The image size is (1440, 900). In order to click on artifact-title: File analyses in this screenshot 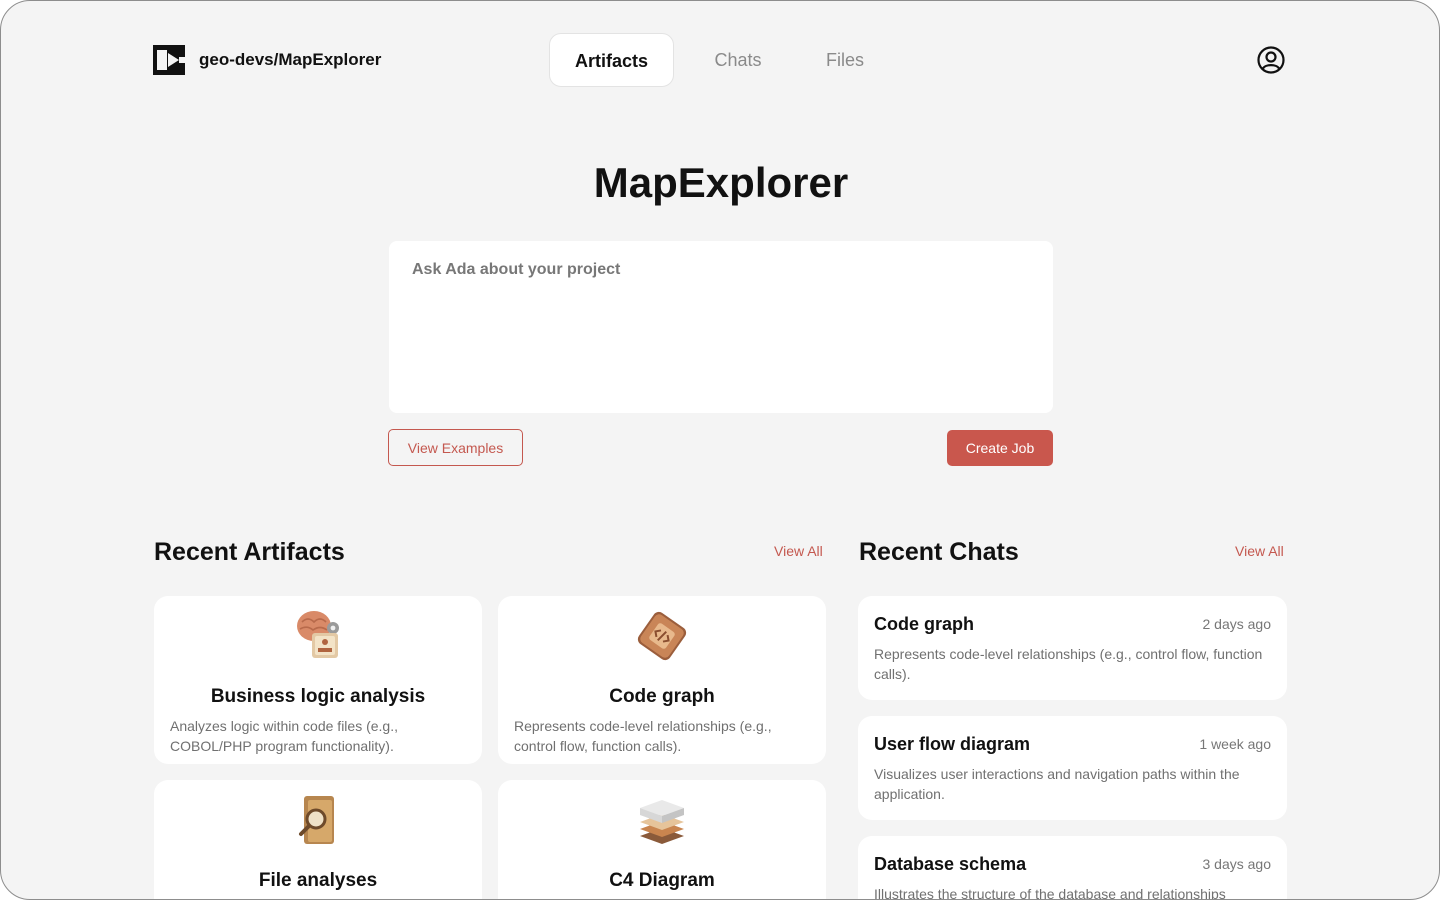, I will do `click(318, 880)`.